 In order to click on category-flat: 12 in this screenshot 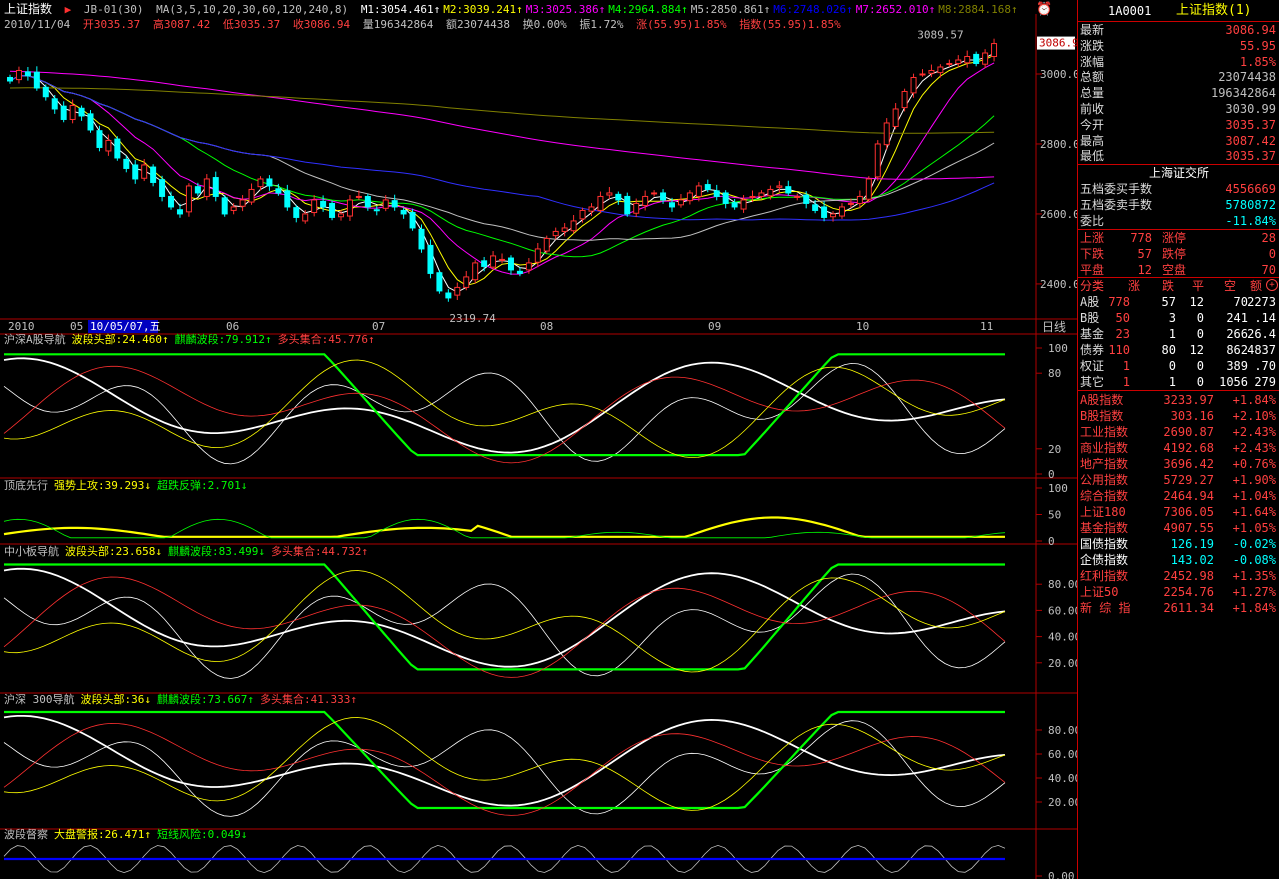, I will do `click(1196, 302)`.